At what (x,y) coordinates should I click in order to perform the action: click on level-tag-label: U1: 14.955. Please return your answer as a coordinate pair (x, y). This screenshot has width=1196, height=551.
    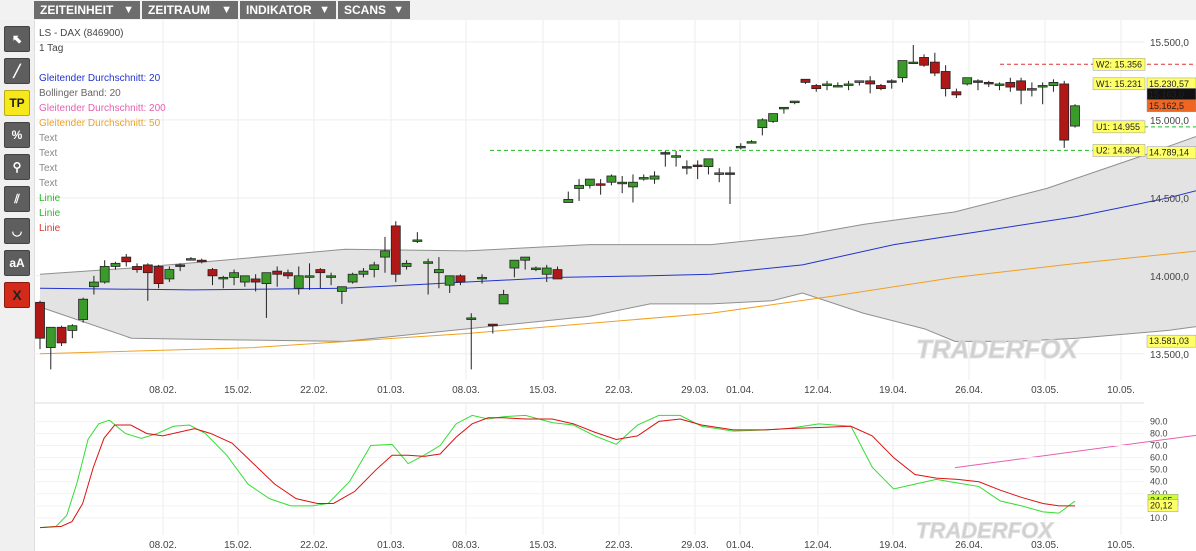
    Looking at the image, I should click on (1118, 127).